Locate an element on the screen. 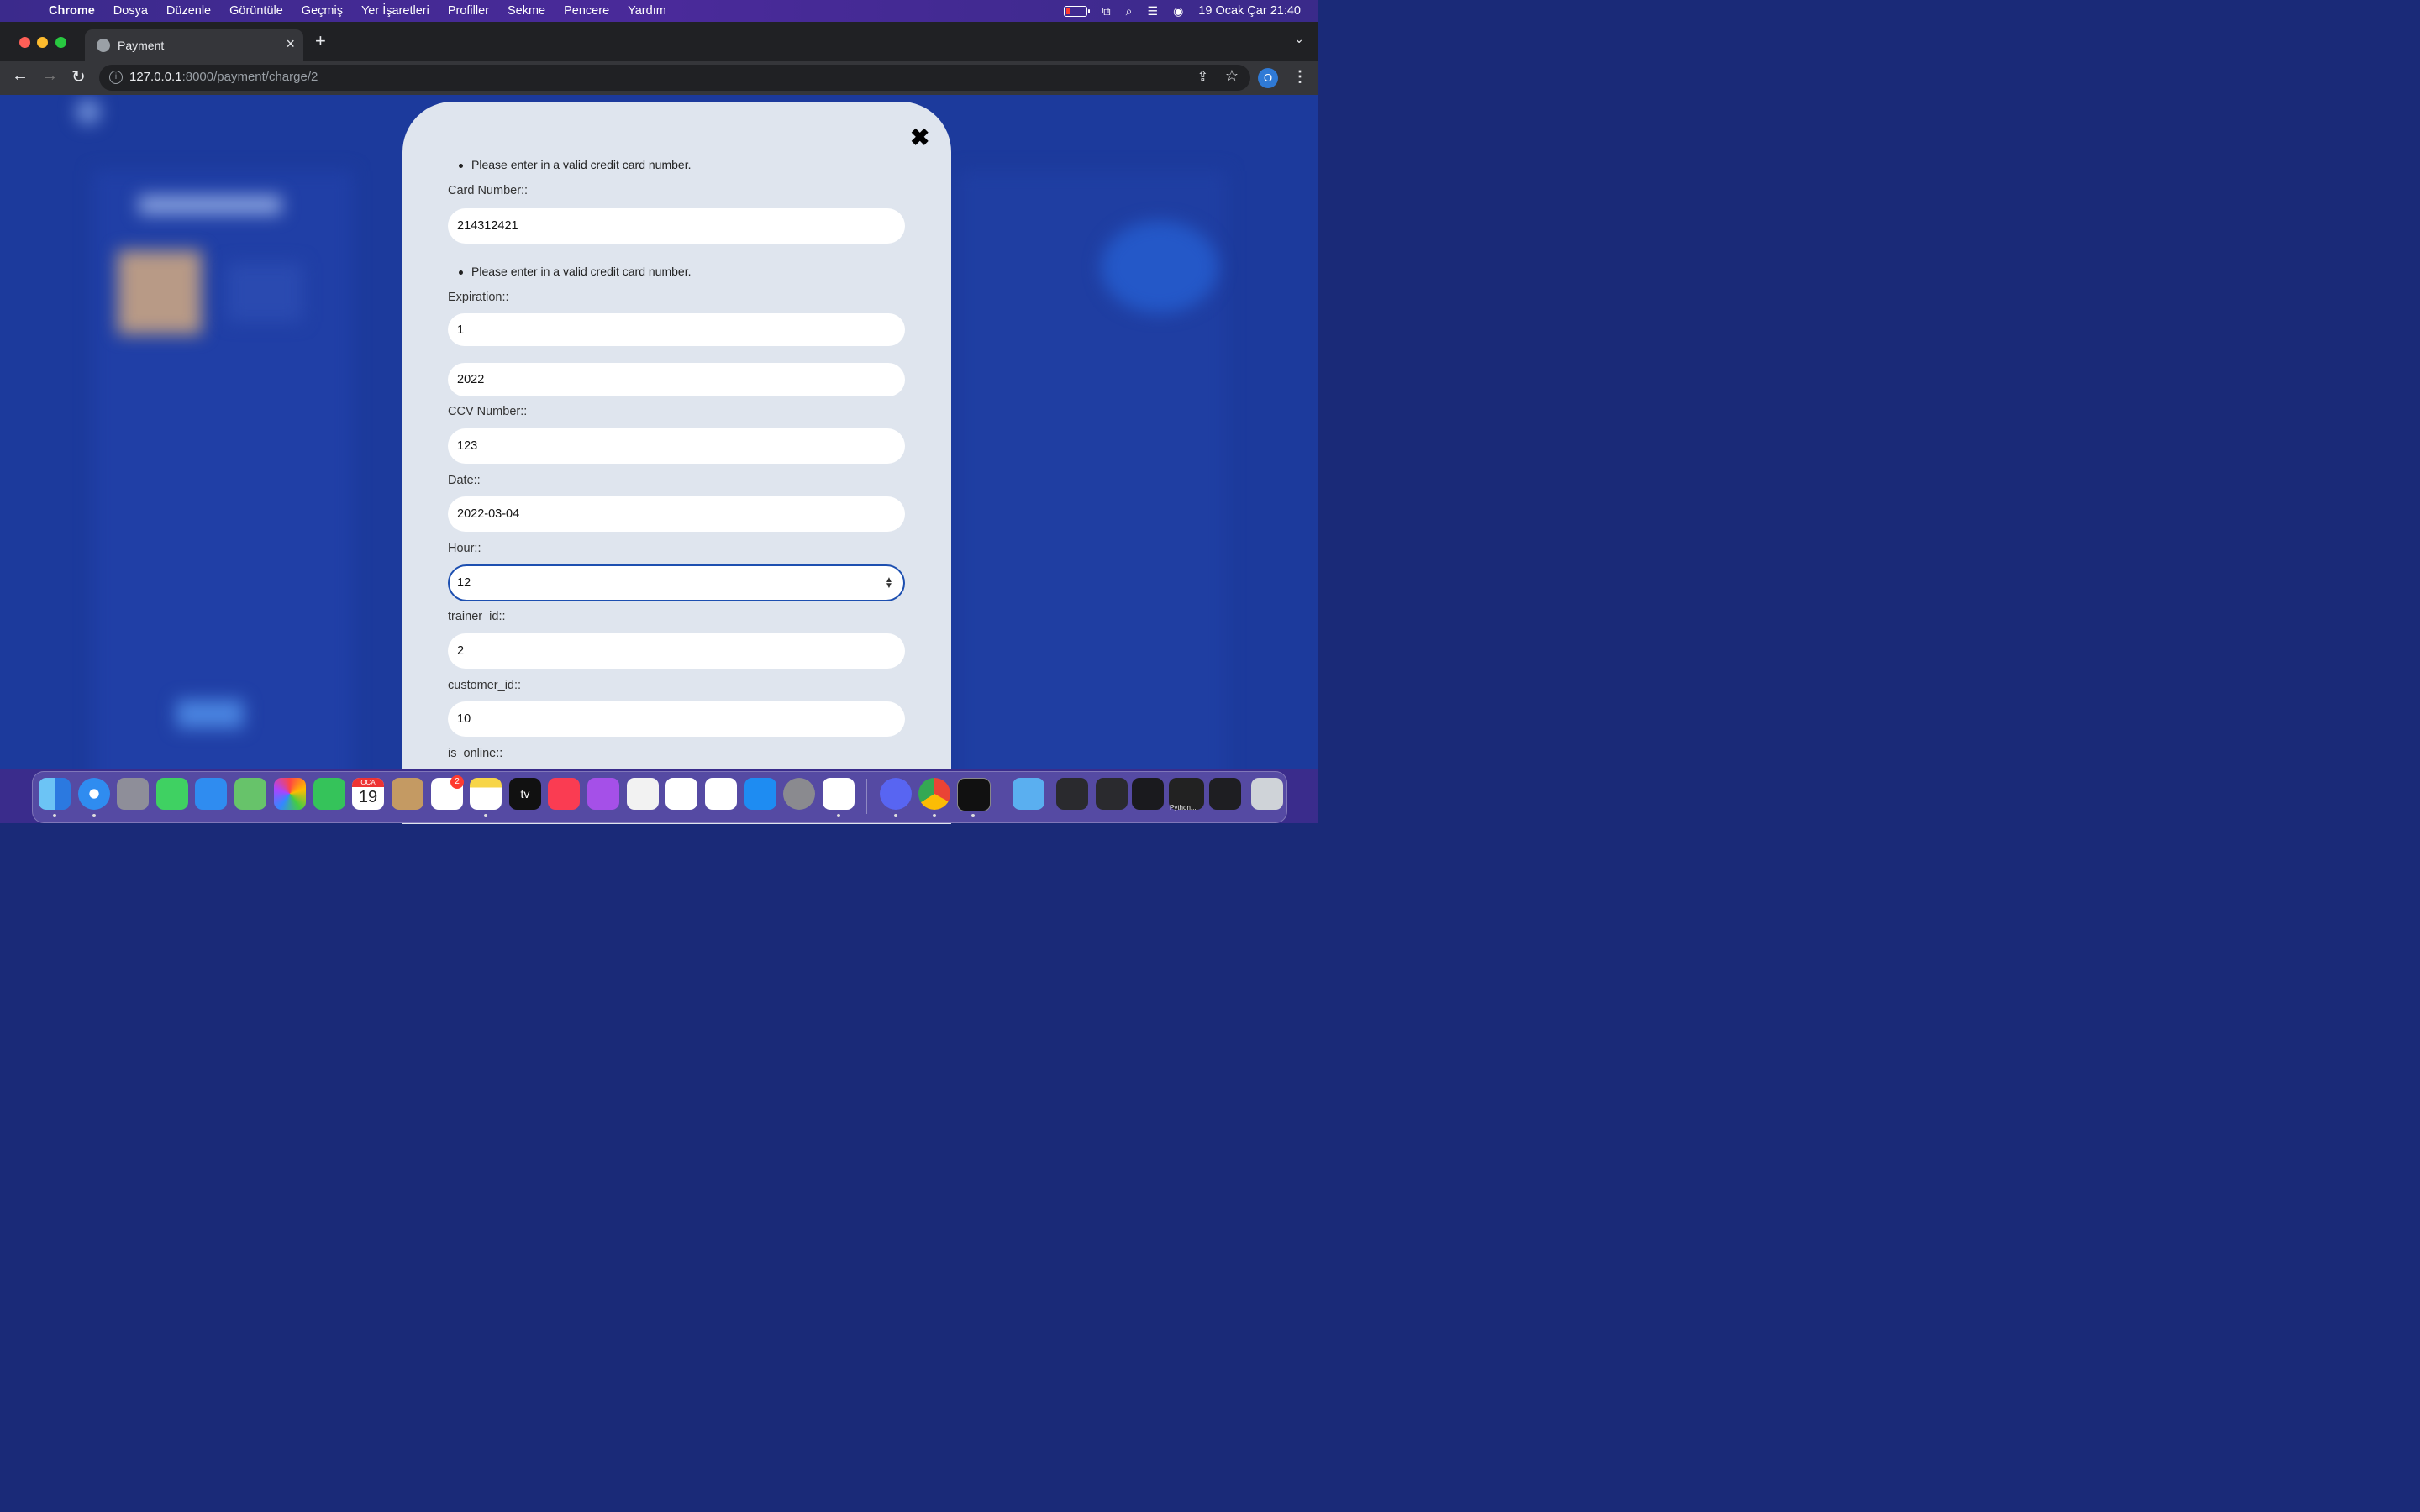 Image resolution: width=2420 pixels, height=1512 pixels. hour-input is located at coordinates (676, 582).